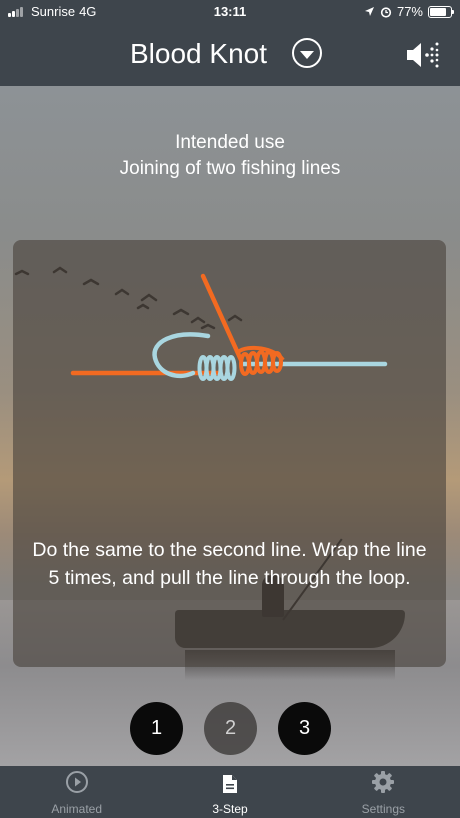  I want to click on intended-use-text: Joining of two fishing lines, so click(230, 168).